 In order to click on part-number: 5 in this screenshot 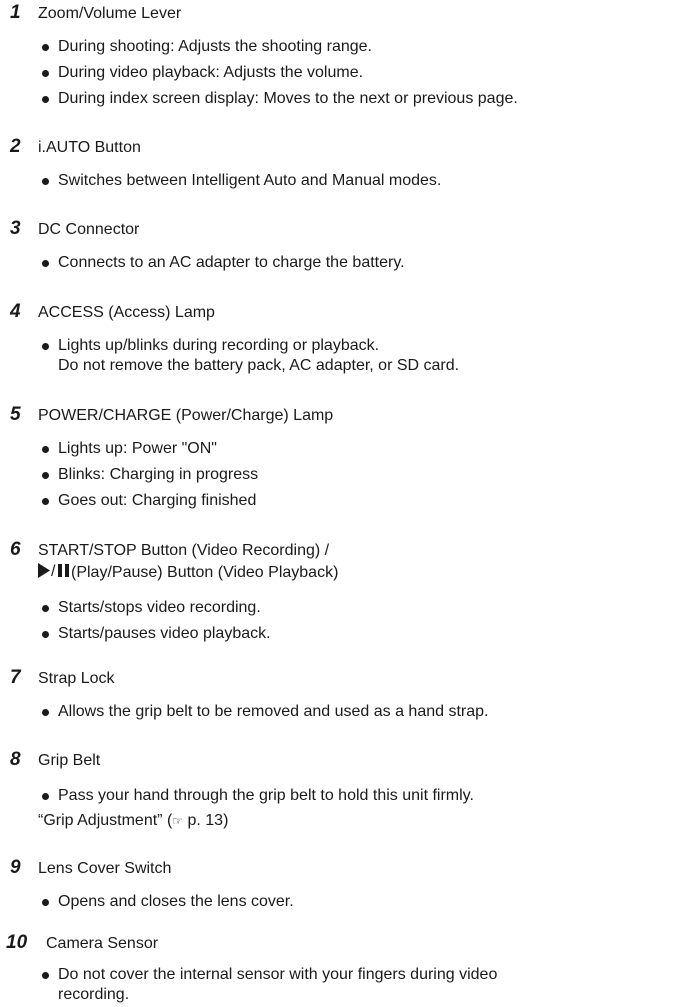, I will do `click(15, 414)`.